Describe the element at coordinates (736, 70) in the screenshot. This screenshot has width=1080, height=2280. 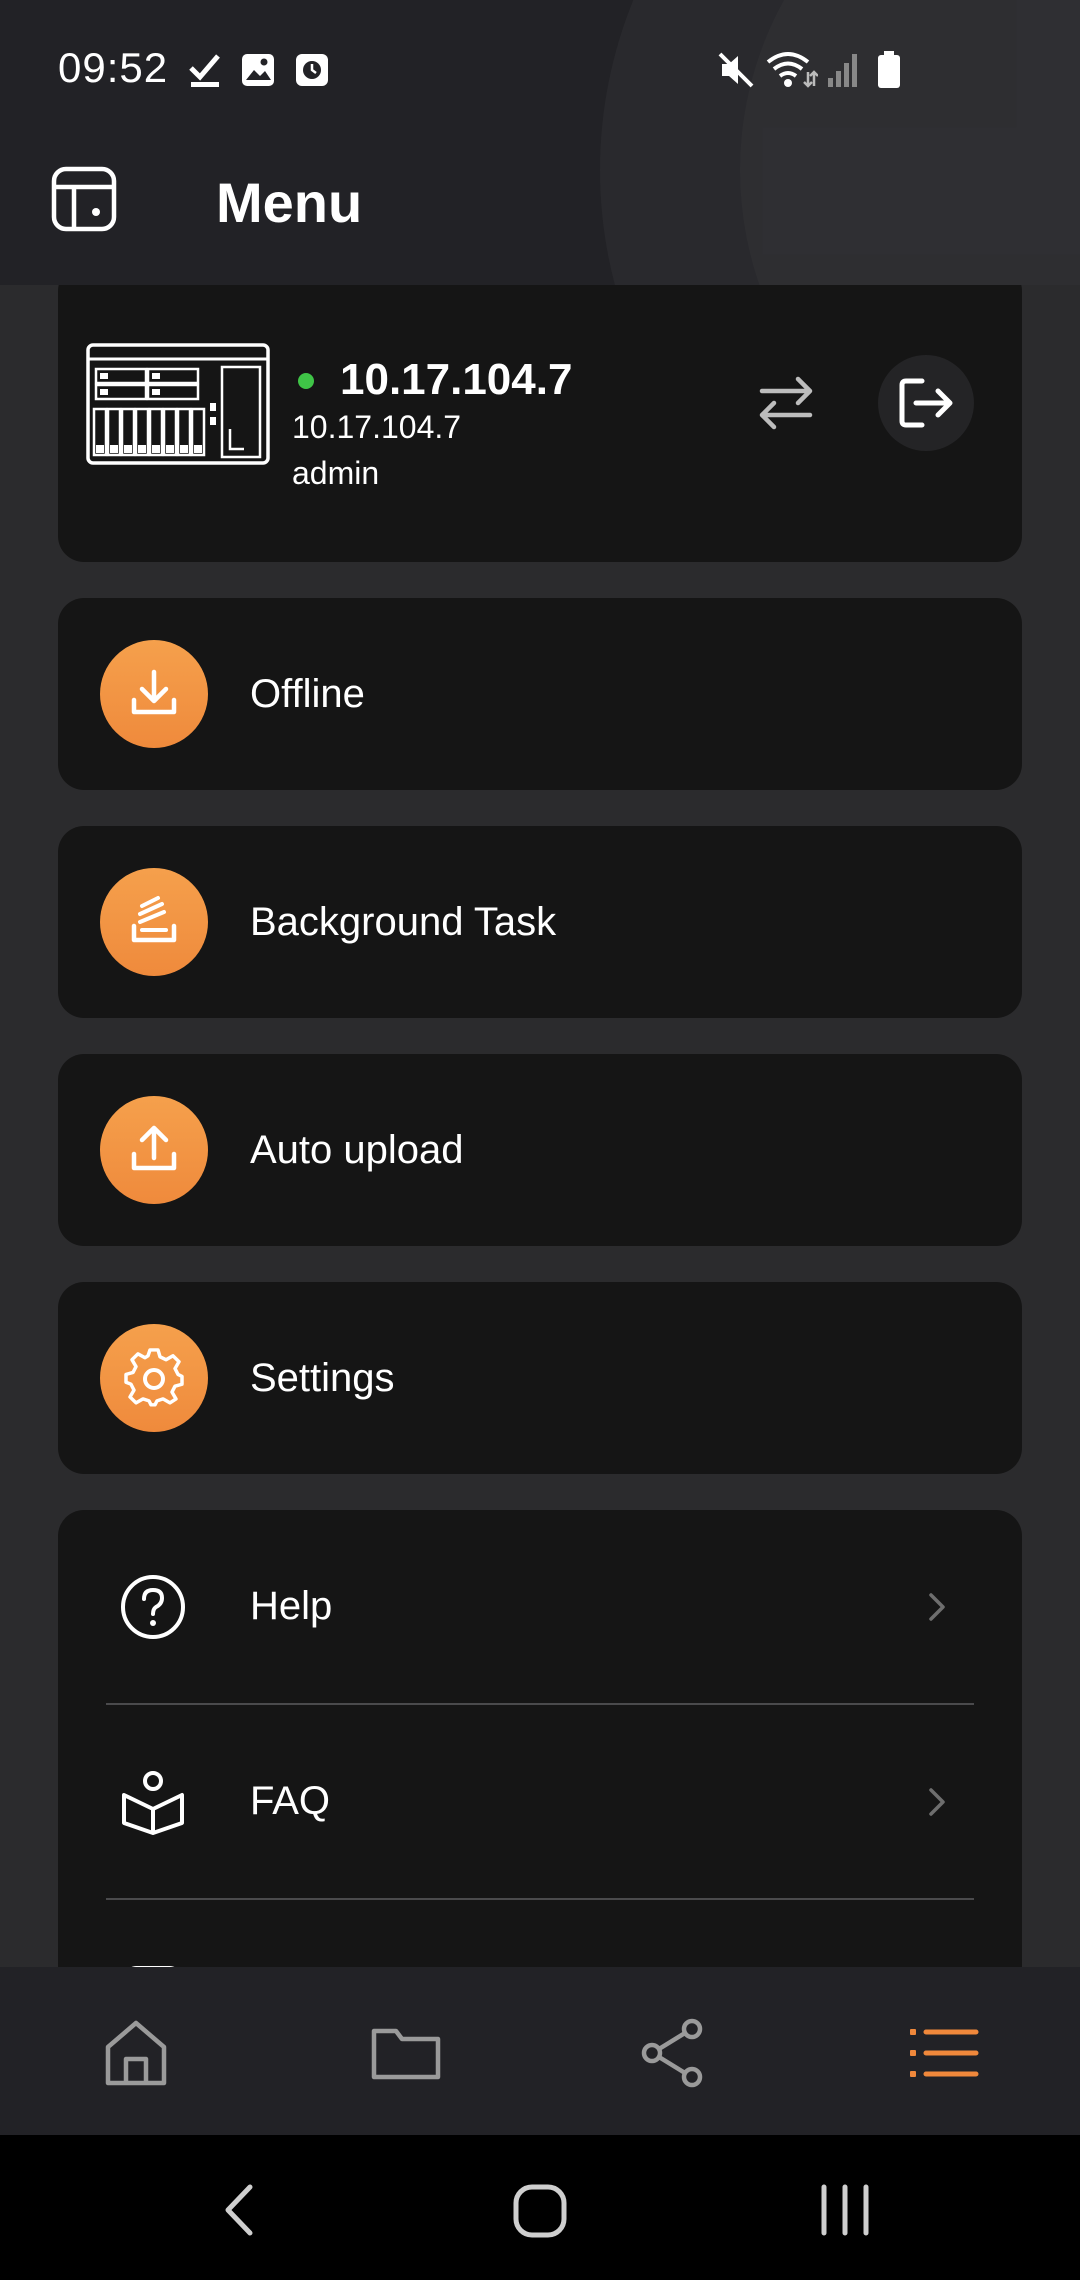
I see `mute-icon` at that location.